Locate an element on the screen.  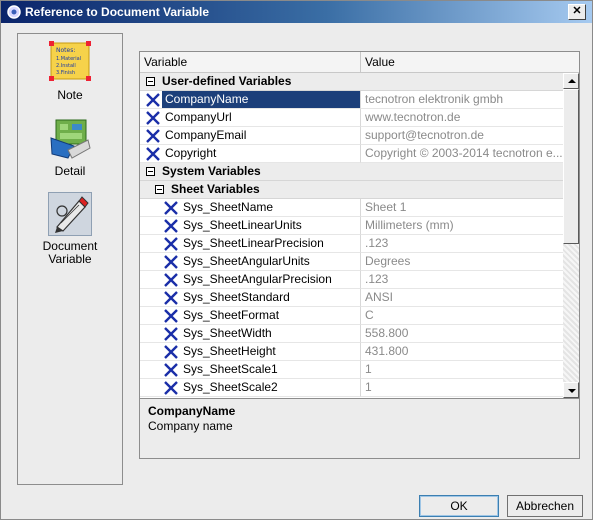
value-cell: Sheet 1 is located at coordinates (462, 208).